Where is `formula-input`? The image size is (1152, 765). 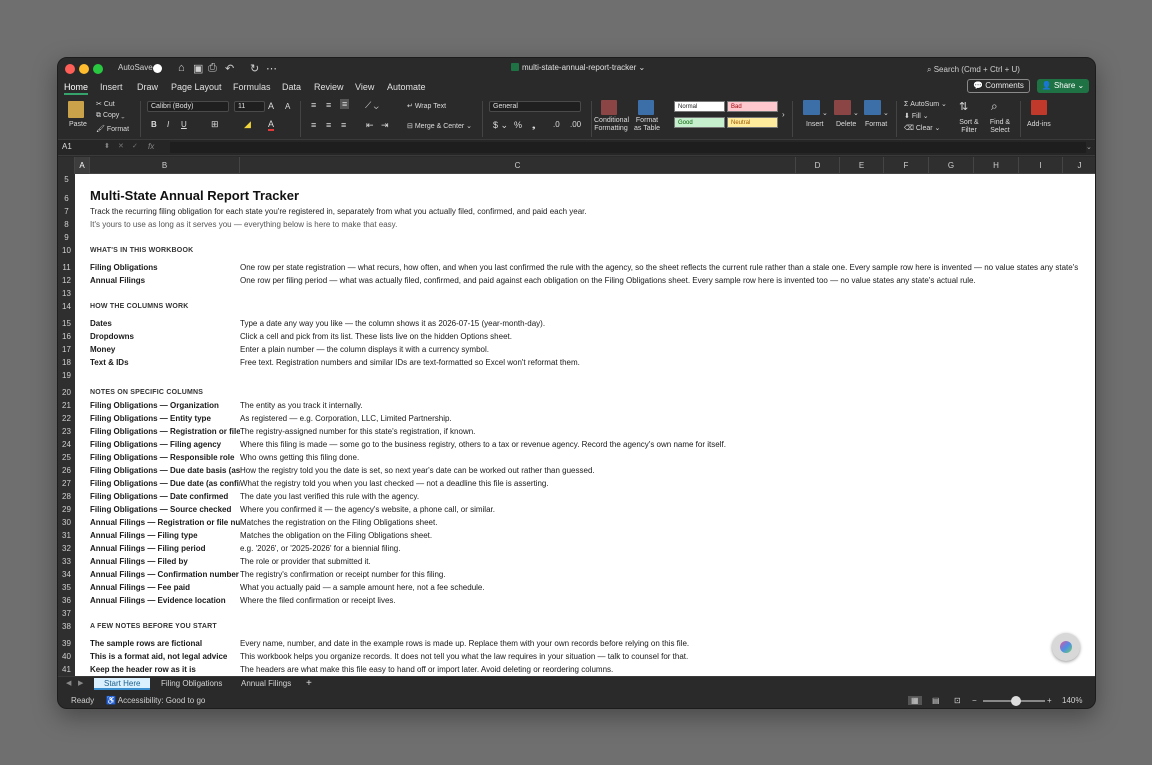
formula-input is located at coordinates (628, 147).